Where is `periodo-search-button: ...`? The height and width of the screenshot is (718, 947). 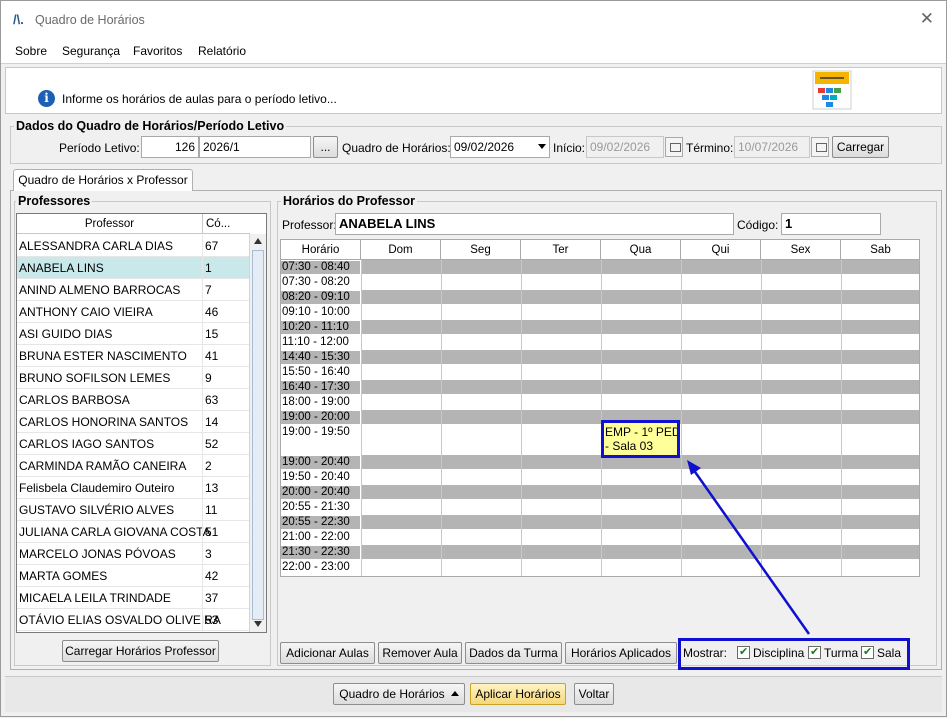
periodo-search-button: ... is located at coordinates (325, 147).